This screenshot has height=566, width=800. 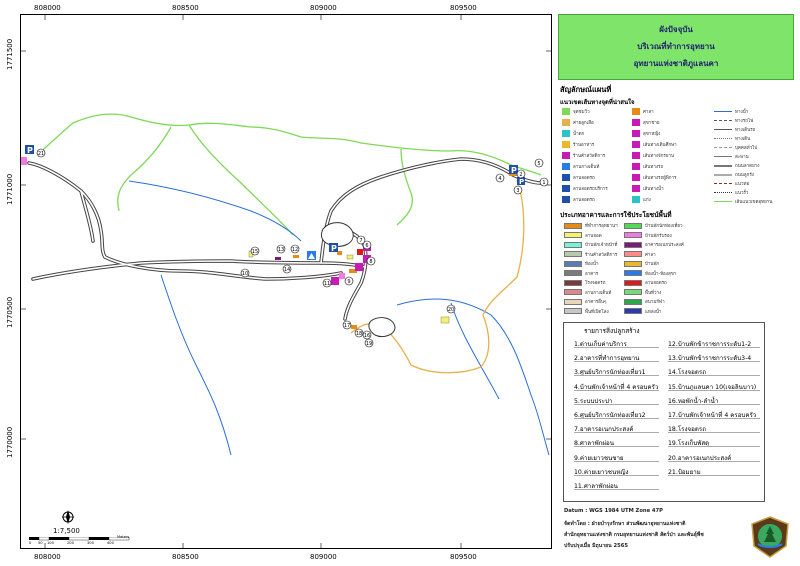 What do you see at coordinates (41, 154) in the screenshot?
I see `svg-text: 21` at bounding box center [41, 154].